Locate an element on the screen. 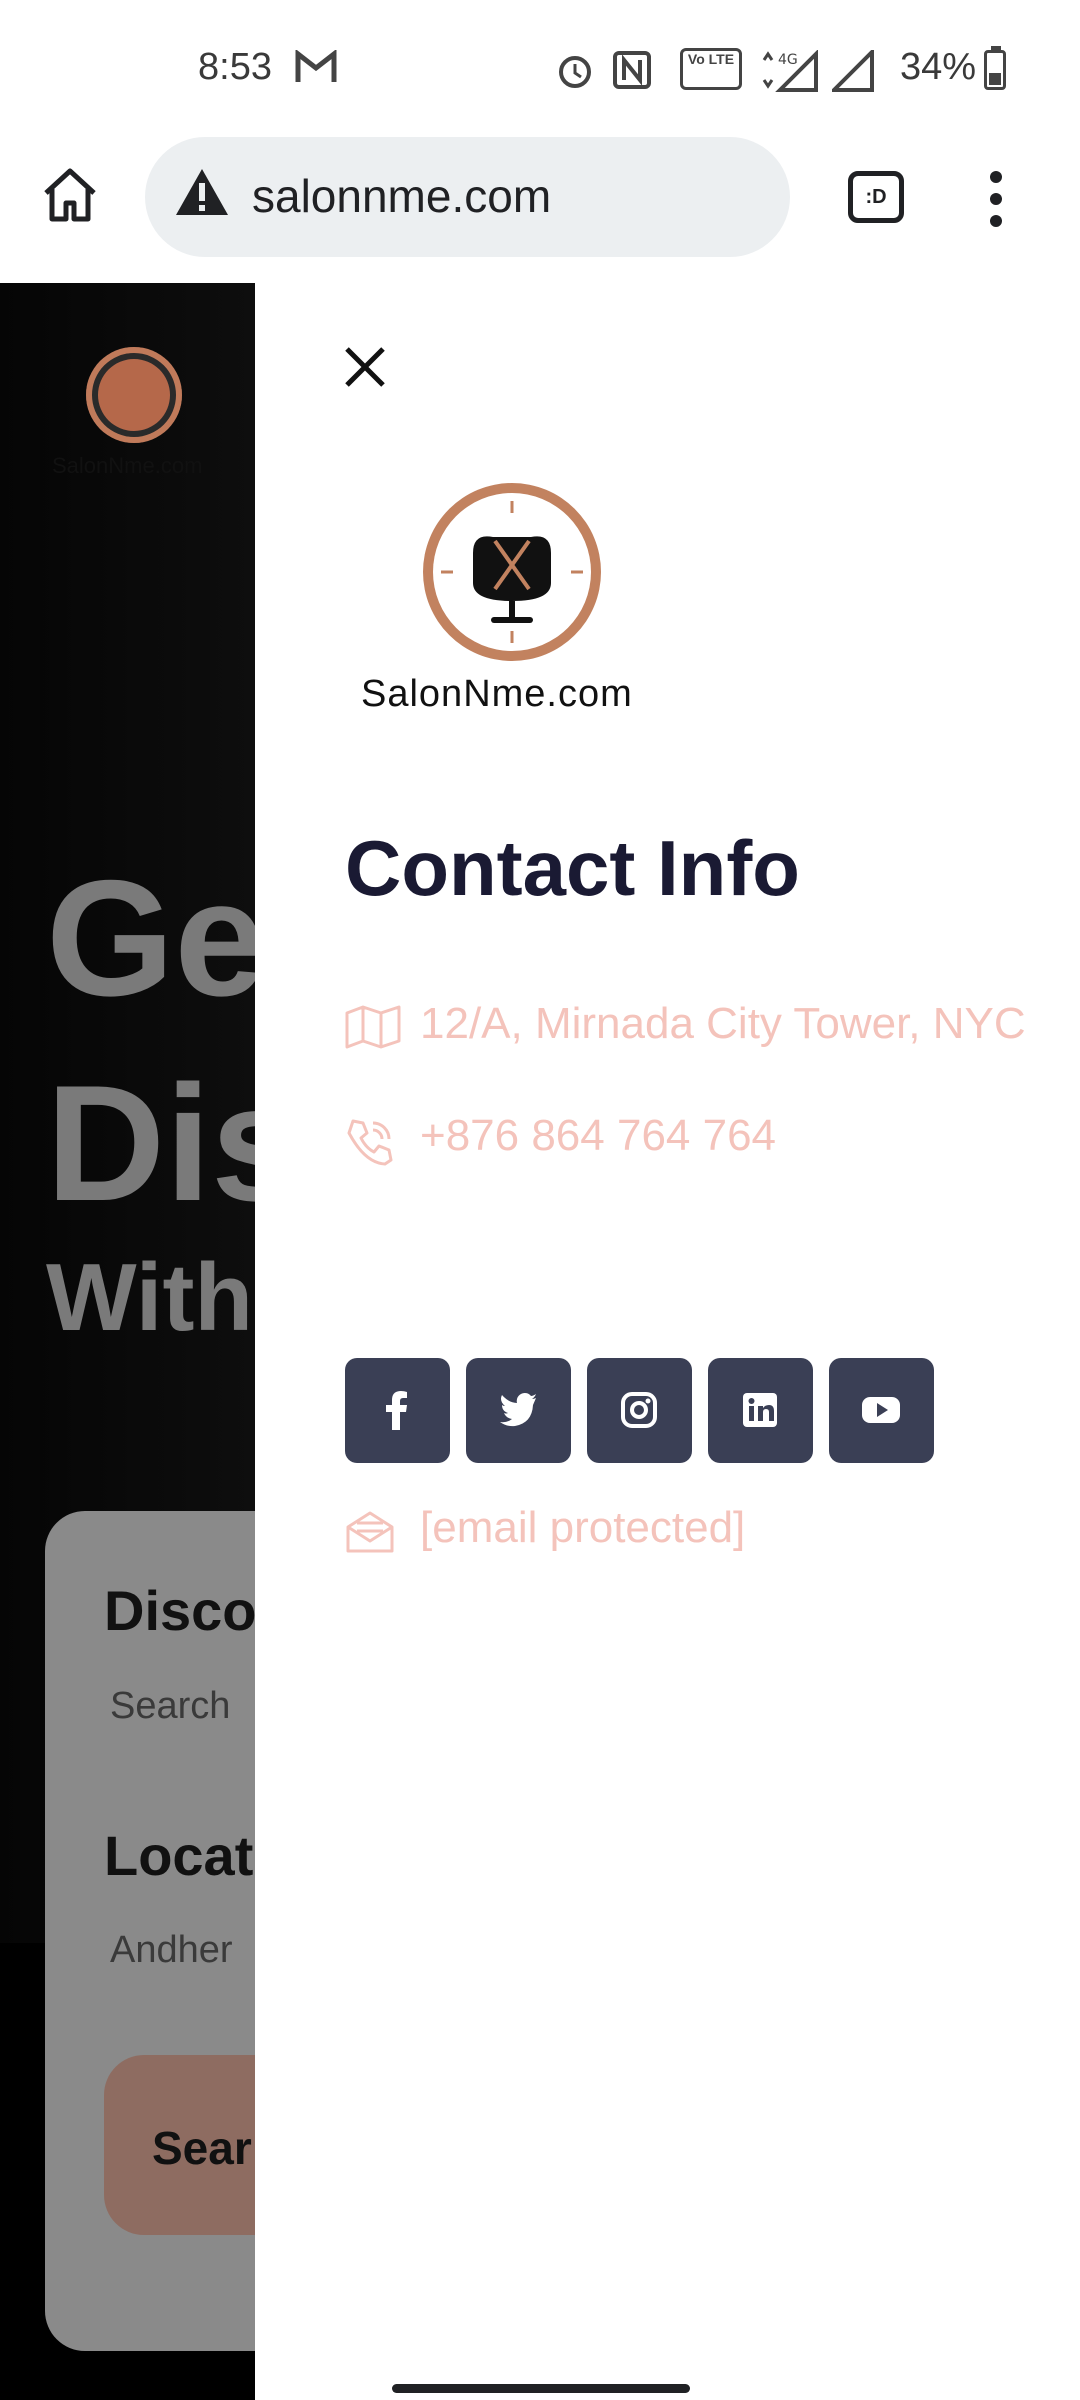 The height and width of the screenshot is (2400, 1080). mail-icon is located at coordinates (370, 1532).